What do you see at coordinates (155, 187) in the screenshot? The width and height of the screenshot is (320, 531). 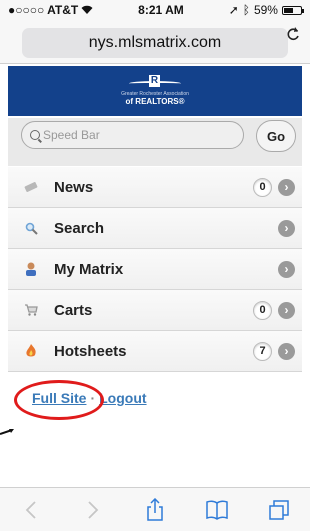 I see `menu-item-news: News 0 ›` at bounding box center [155, 187].